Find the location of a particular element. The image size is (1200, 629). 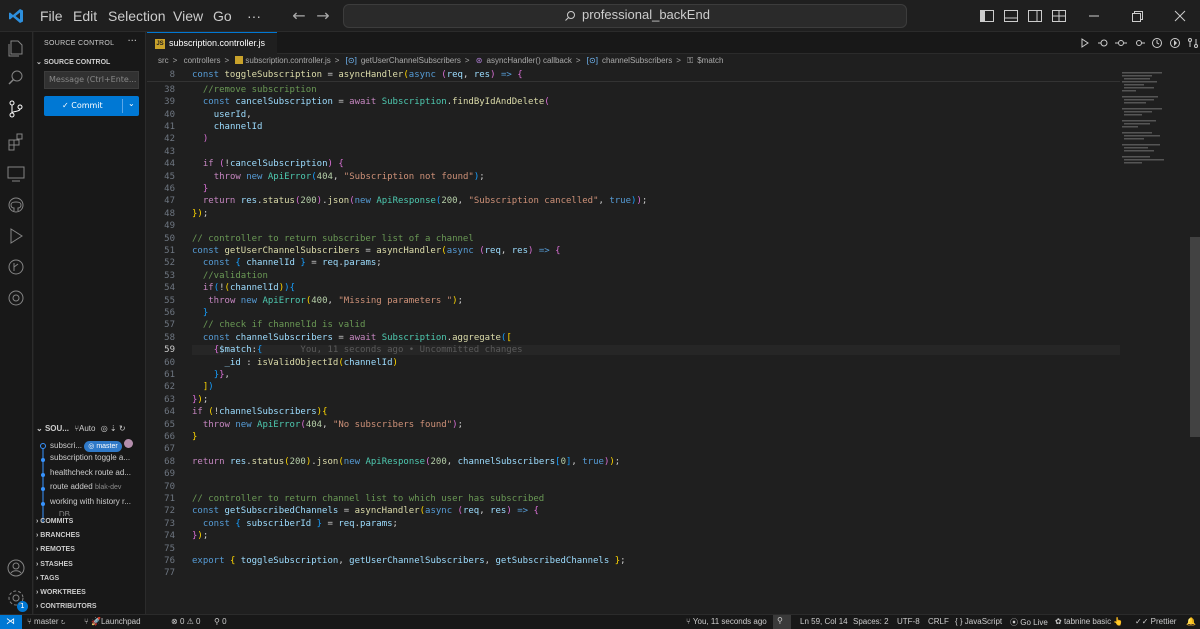

worktrees-section: › WORKTREES is located at coordinates (61, 592).